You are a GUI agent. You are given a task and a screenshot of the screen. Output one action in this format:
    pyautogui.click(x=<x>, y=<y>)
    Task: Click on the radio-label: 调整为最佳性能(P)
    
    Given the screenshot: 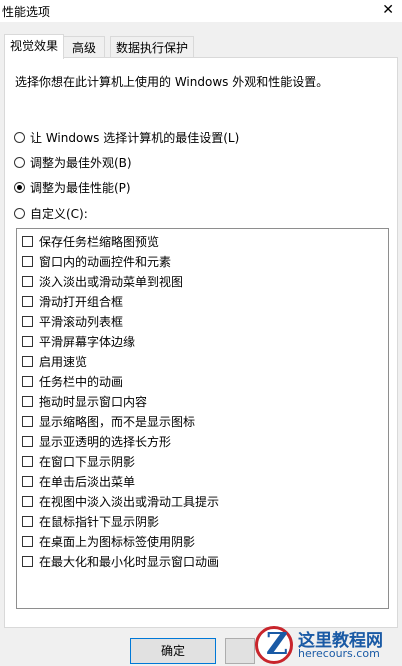 What is the action you would take?
    pyautogui.click(x=80, y=187)
    